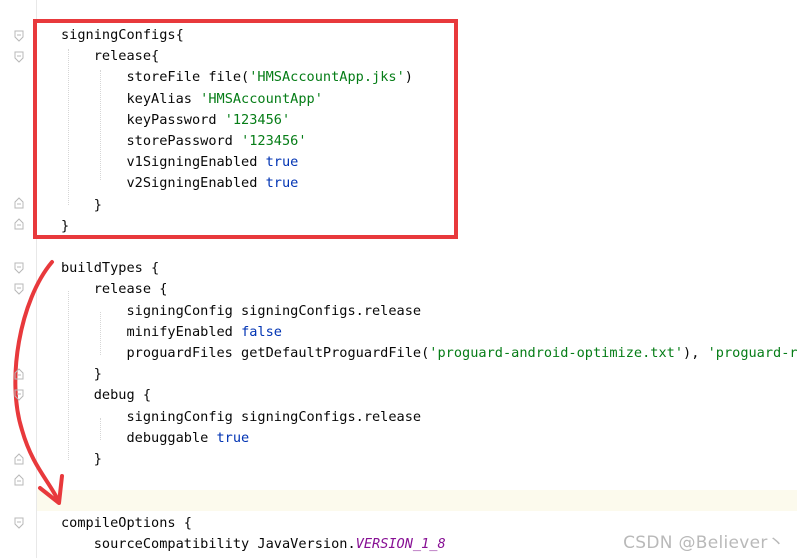 The height and width of the screenshot is (558, 797). I want to click on watermark: CSDN @Believer丶, so click(704, 543).